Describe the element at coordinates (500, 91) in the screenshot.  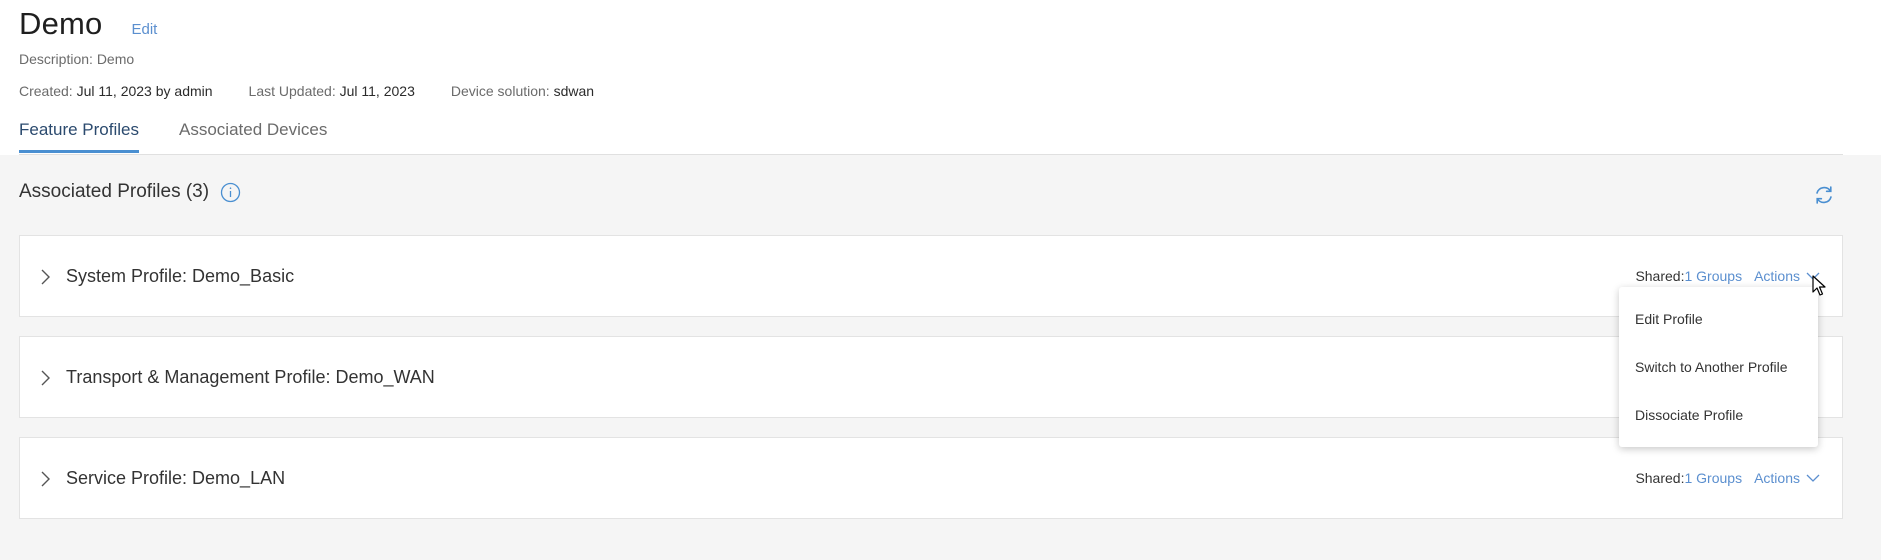
I see `solution-label: Device solution:` at that location.